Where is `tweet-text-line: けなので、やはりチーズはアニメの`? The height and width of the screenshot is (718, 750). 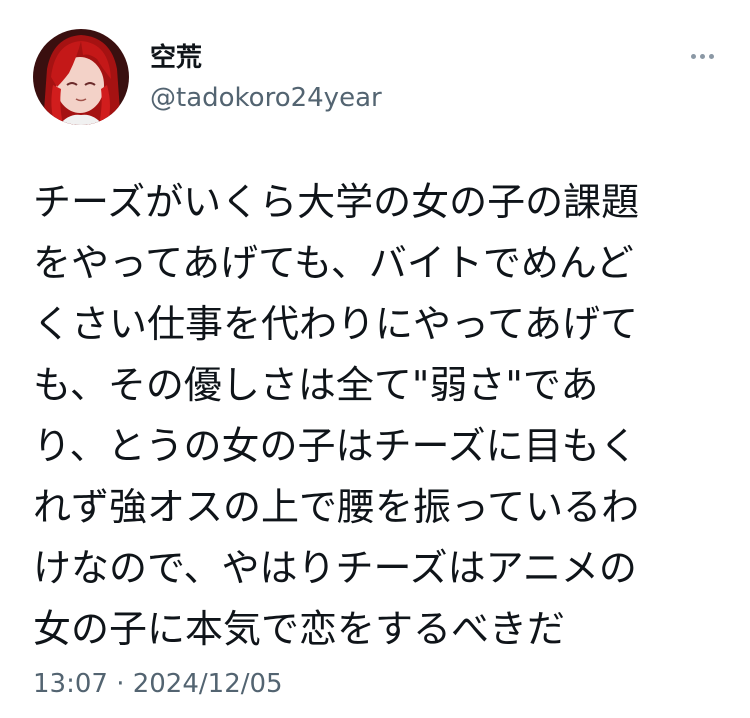
tweet-text-line: けなので、やはりチーズはアニメの is located at coordinates (335, 568).